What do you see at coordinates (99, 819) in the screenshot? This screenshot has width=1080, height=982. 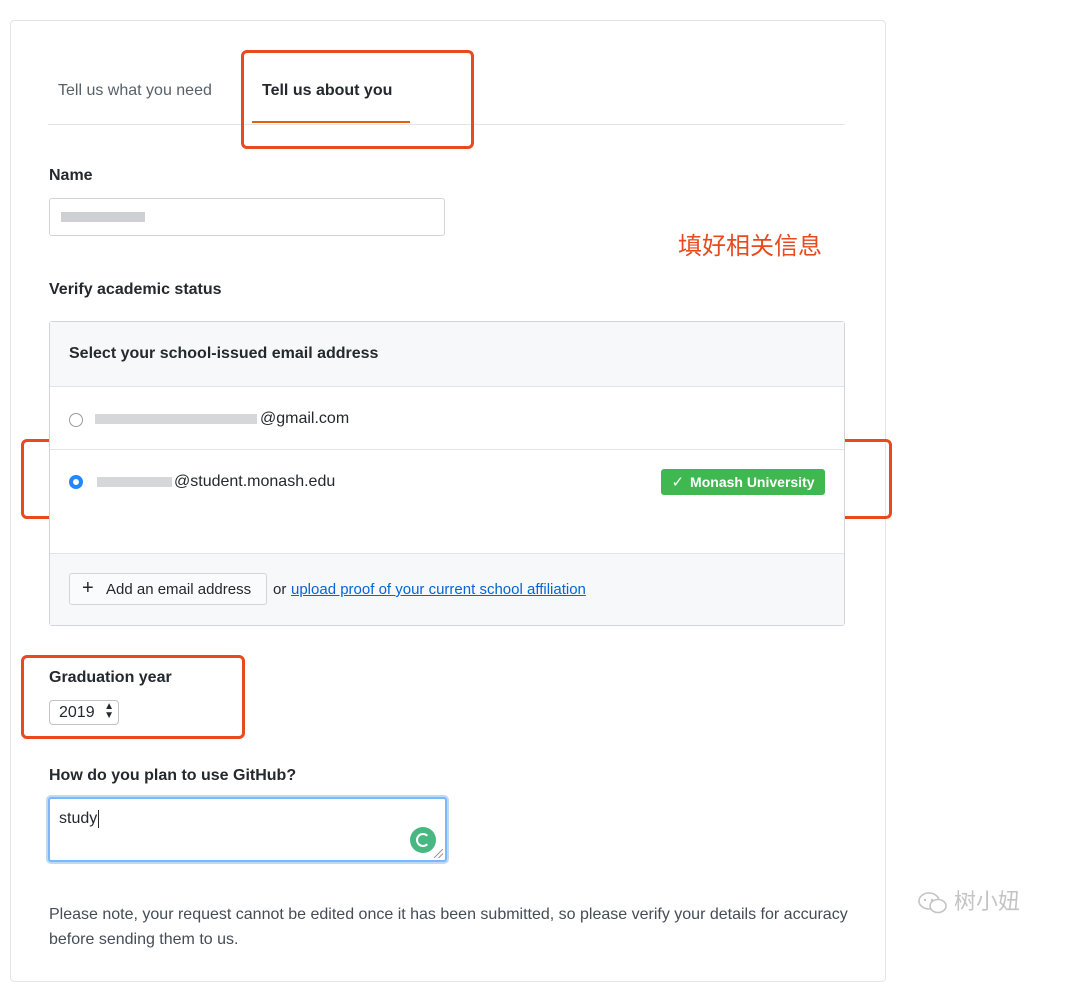 I see `text-caret` at bounding box center [99, 819].